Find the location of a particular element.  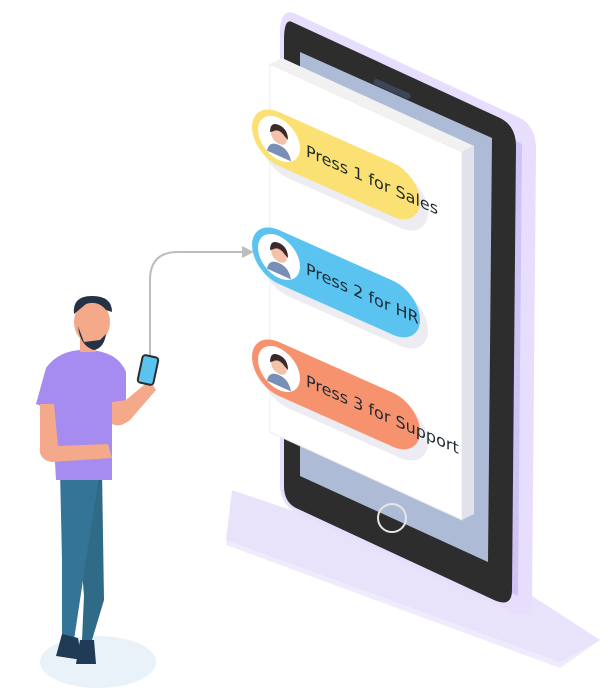

person-ground-shadow is located at coordinates (98, 662).